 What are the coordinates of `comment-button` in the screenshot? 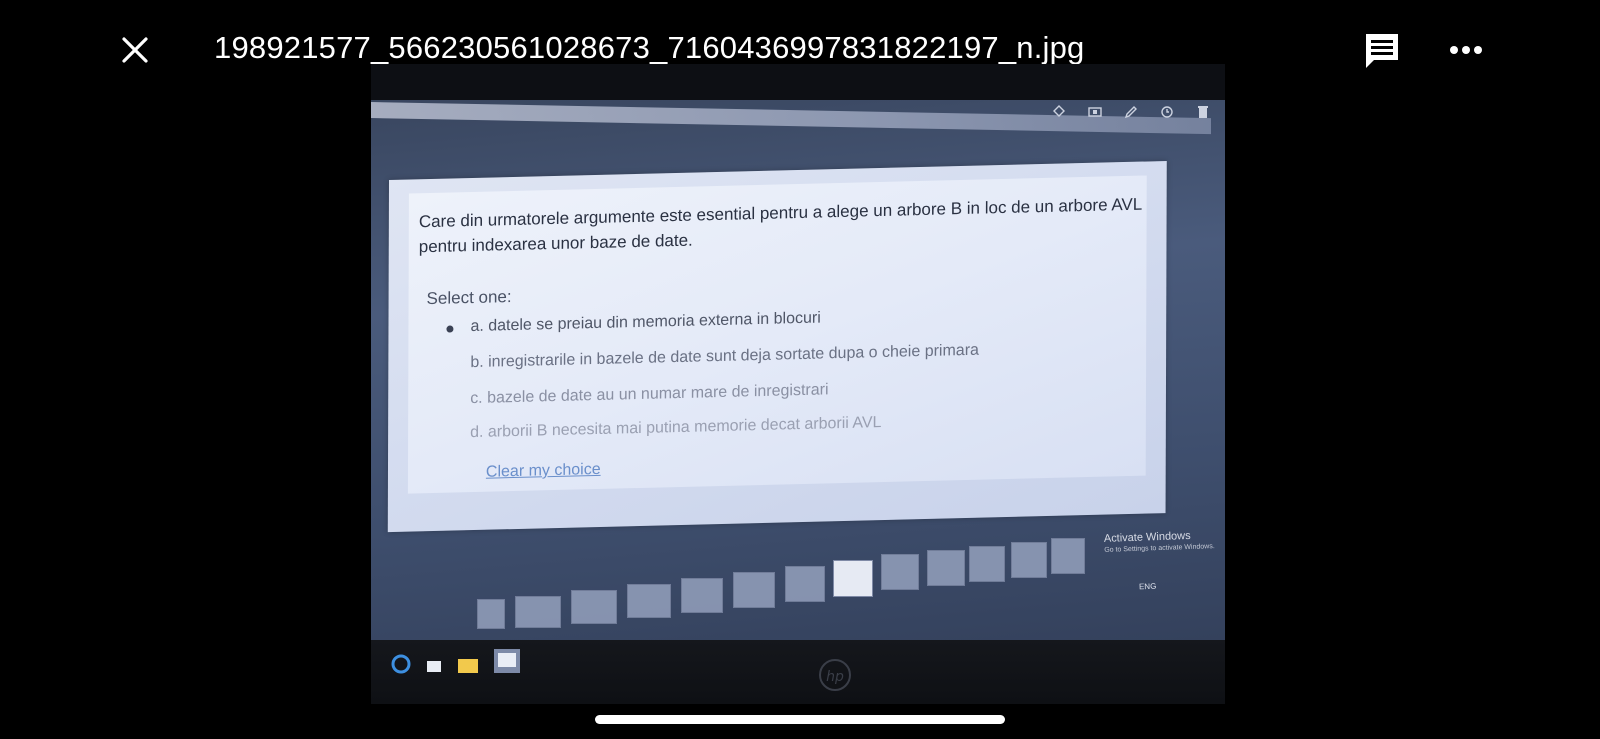 It's located at (1382, 50).